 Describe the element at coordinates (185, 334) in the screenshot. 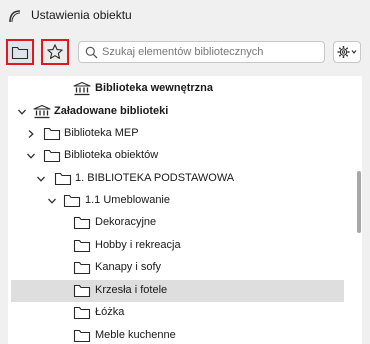

I see `tree-row: Meble kuchenne` at that location.